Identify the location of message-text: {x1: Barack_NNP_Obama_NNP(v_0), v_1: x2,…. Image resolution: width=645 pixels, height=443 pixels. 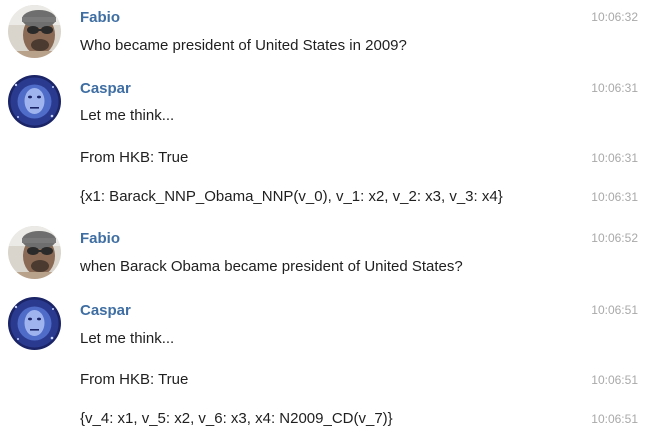
(291, 196).